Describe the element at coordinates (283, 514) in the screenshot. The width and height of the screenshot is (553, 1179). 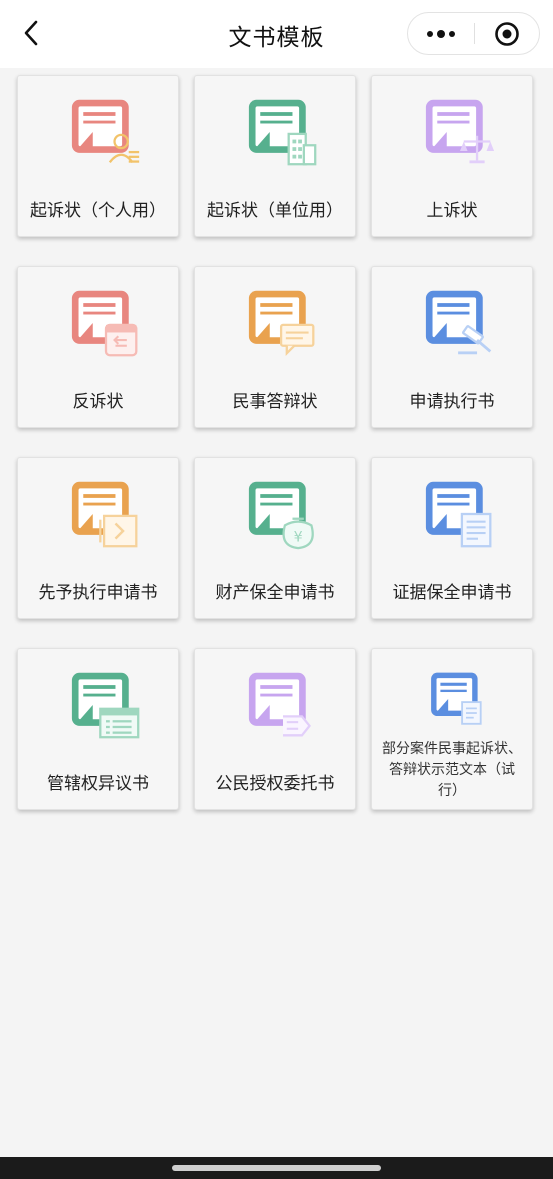
I see `property-preservation-icon: ¥` at that location.